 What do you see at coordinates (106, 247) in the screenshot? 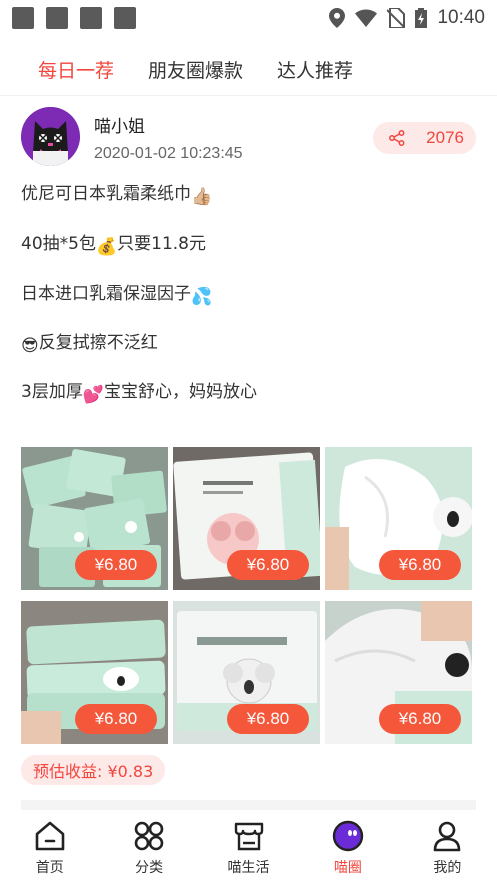
I see `money-bag-icon: 💰` at bounding box center [106, 247].